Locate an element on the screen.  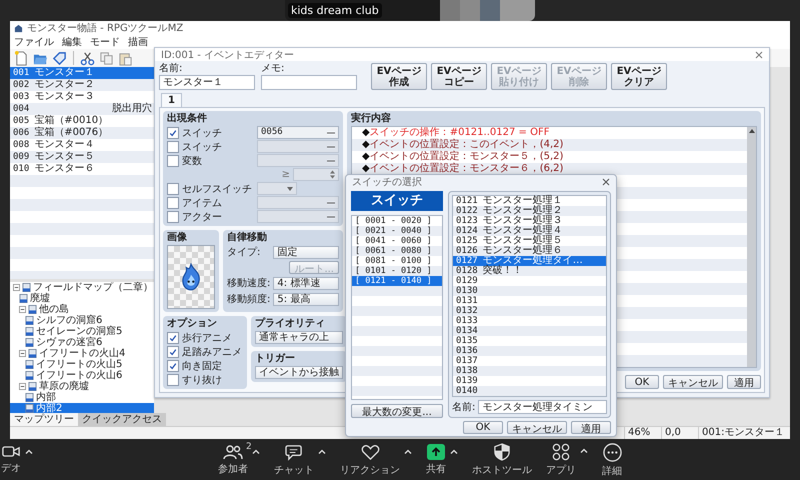
toolbar-button: デオ is located at coordinates (11, 459).